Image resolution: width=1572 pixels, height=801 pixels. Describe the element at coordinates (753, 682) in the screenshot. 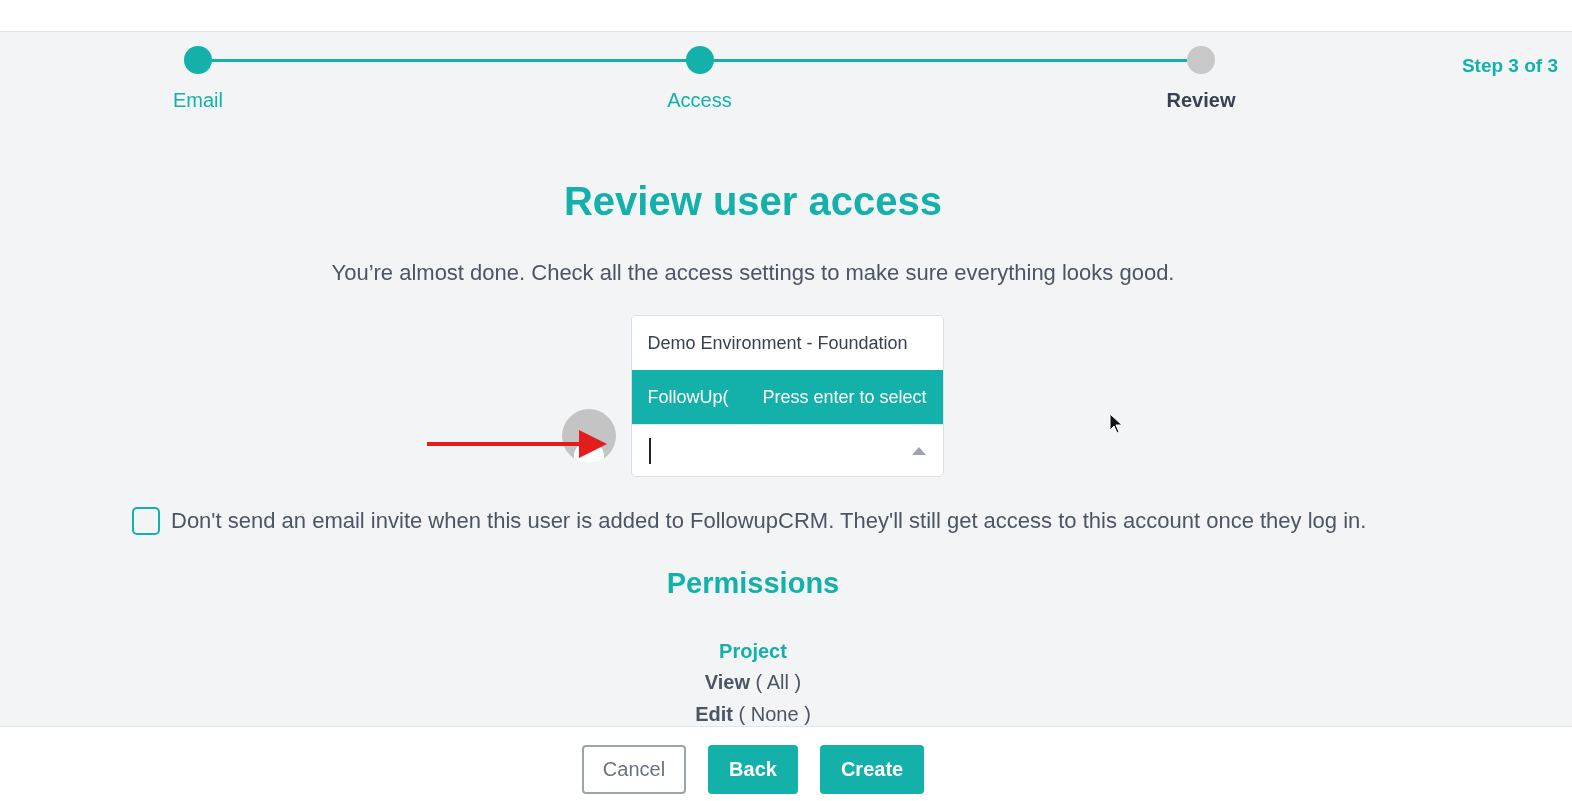

I see `permission-line: View ( All )` at that location.